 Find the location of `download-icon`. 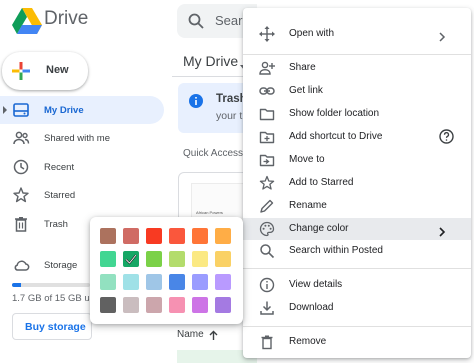

download-icon is located at coordinates (267, 308).